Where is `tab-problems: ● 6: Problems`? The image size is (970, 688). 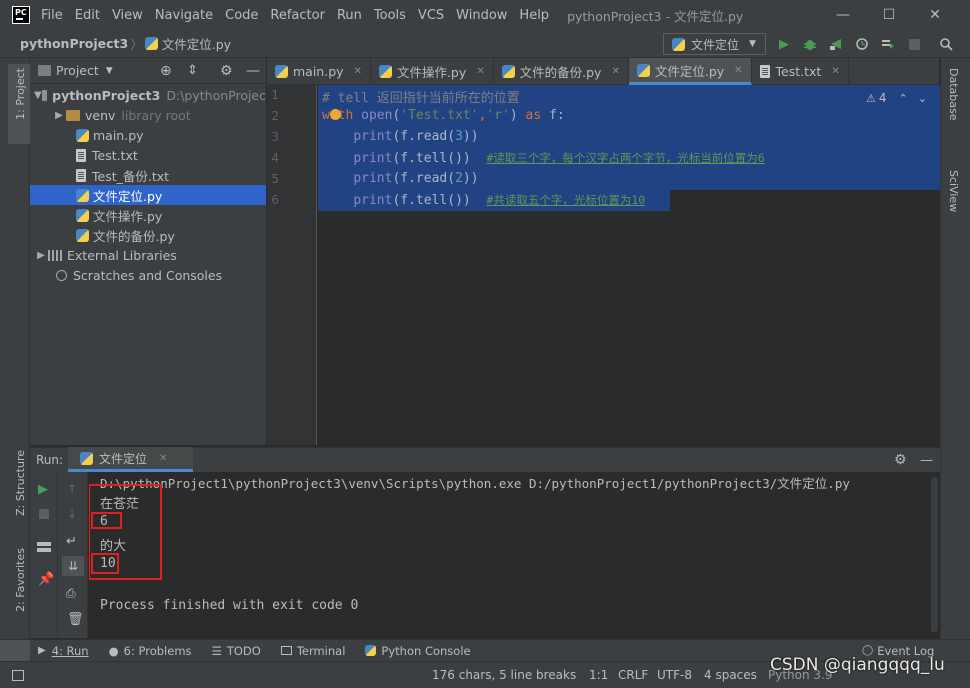 tab-problems: ● 6: Problems is located at coordinates (150, 651).